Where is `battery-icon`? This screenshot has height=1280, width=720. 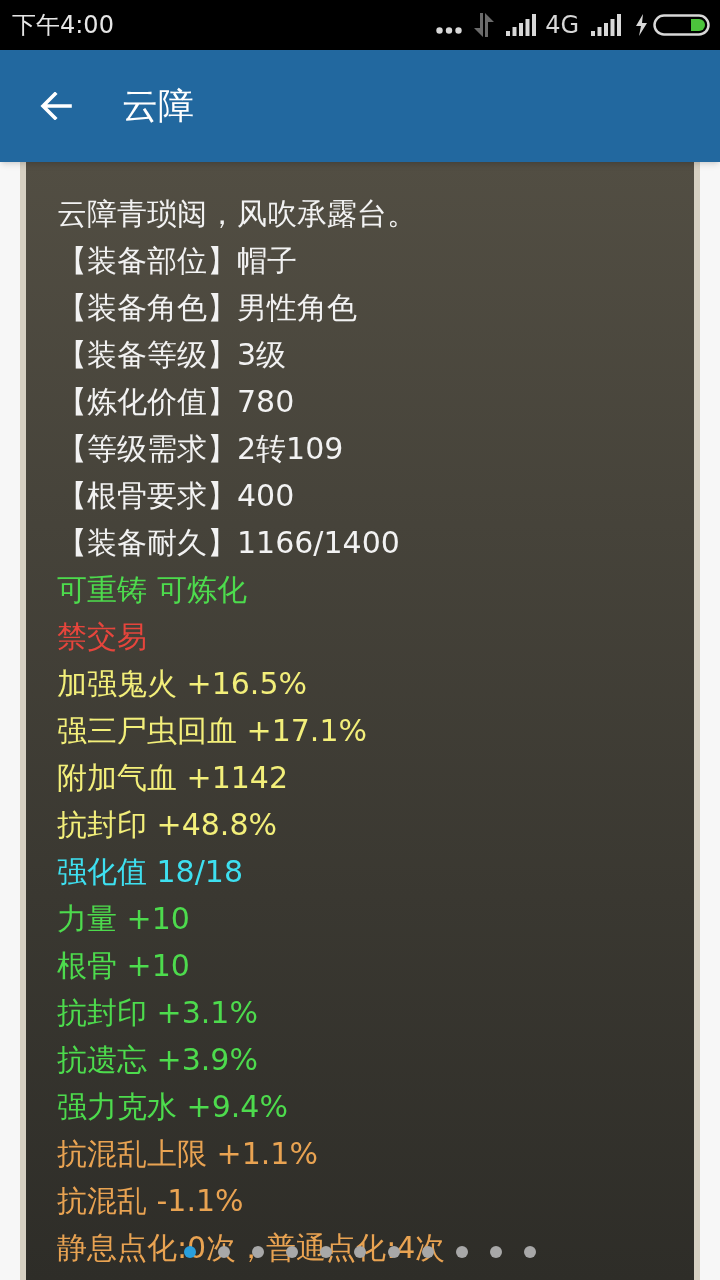 battery-icon is located at coordinates (681, 25).